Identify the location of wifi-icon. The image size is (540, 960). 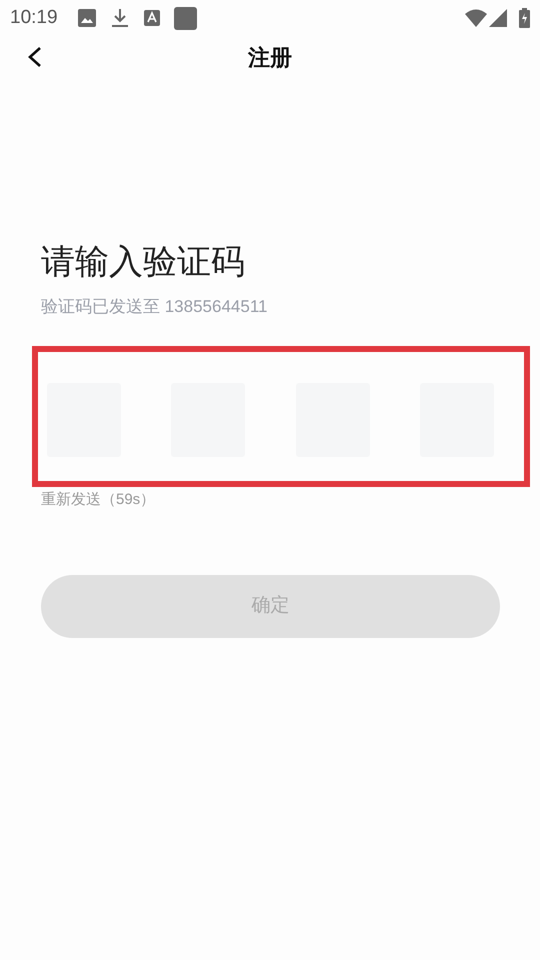
(476, 18).